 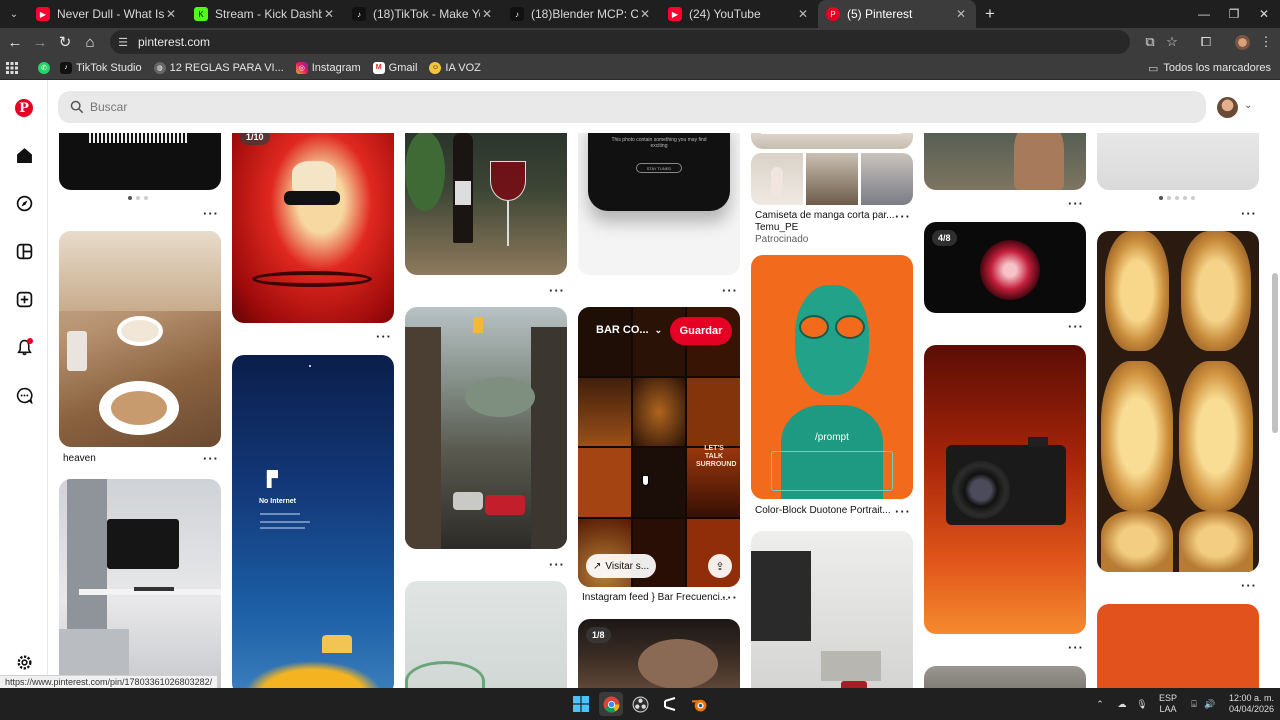 What do you see at coordinates (15, 42) in the screenshot?
I see `back-icon: ←` at bounding box center [15, 42].